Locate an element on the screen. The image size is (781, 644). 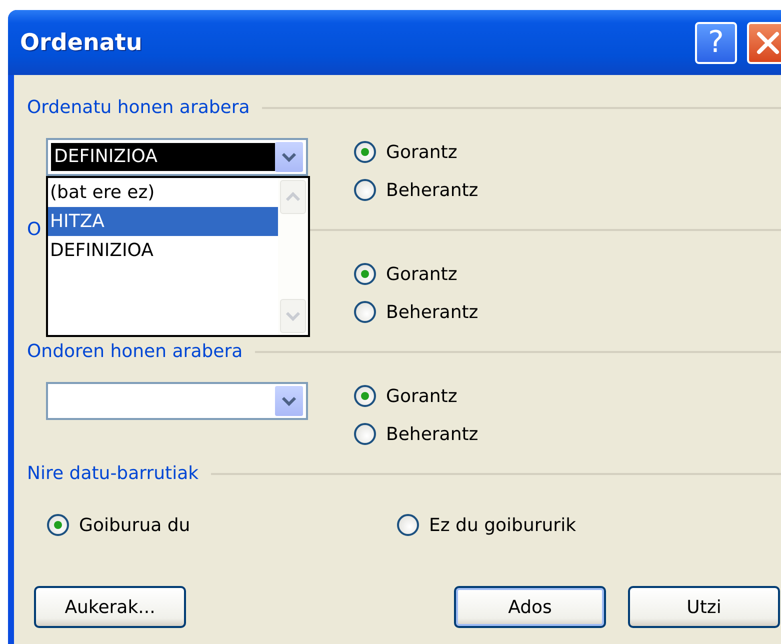
window-title: Ordenatu is located at coordinates (81, 43).